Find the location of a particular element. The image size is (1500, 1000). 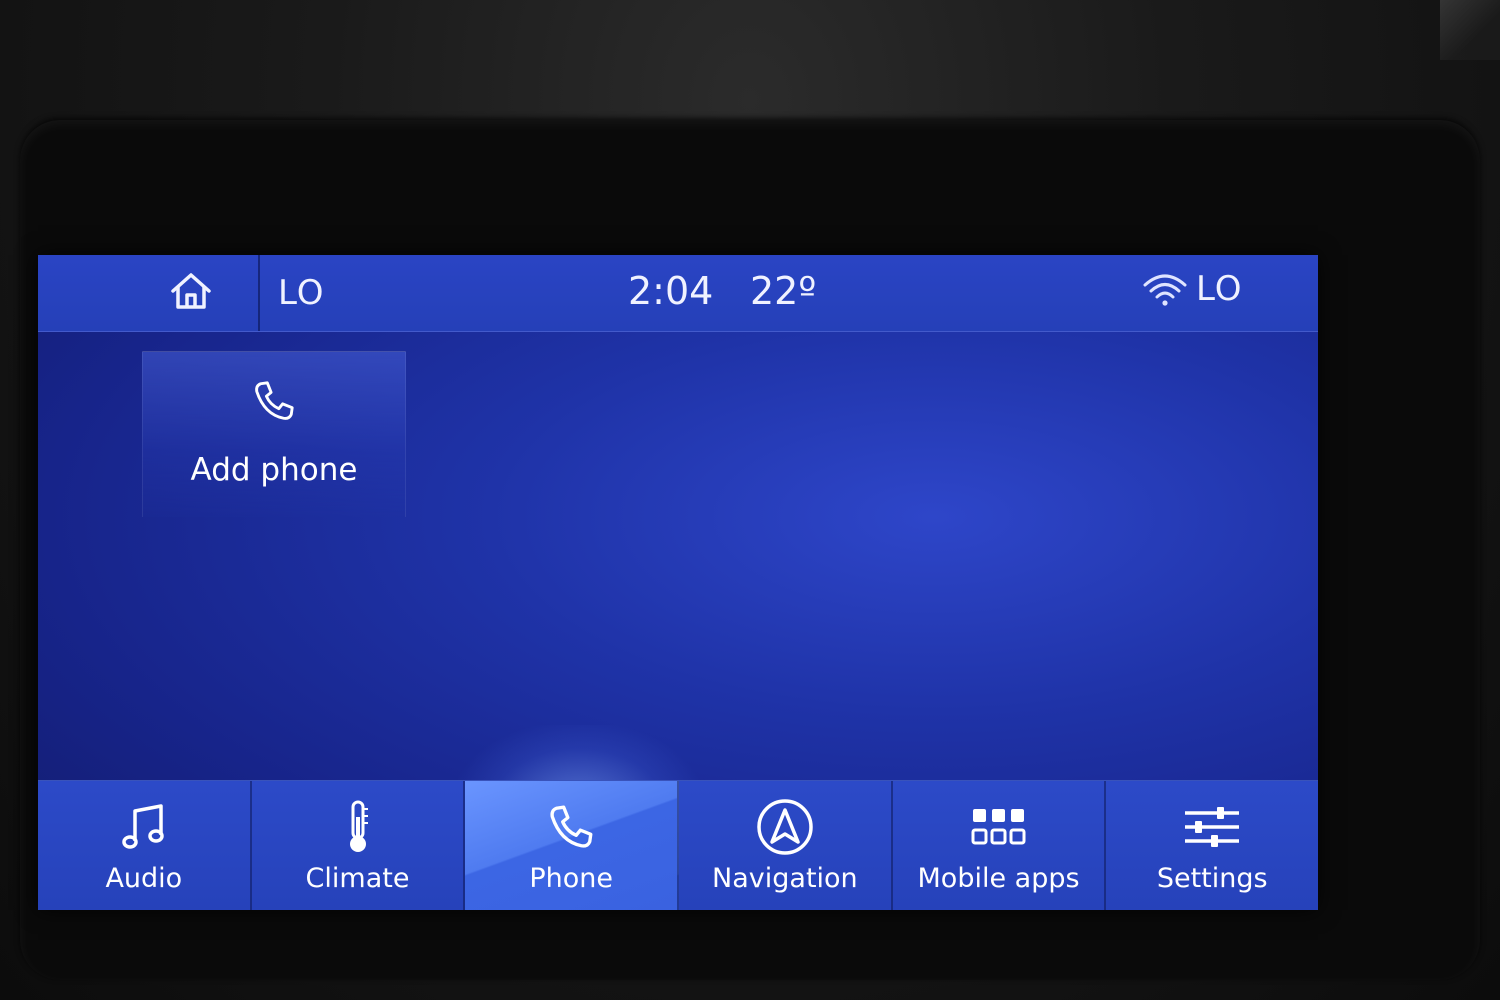

nav-label-mobile-apps: Mobile apps is located at coordinates (998, 878).